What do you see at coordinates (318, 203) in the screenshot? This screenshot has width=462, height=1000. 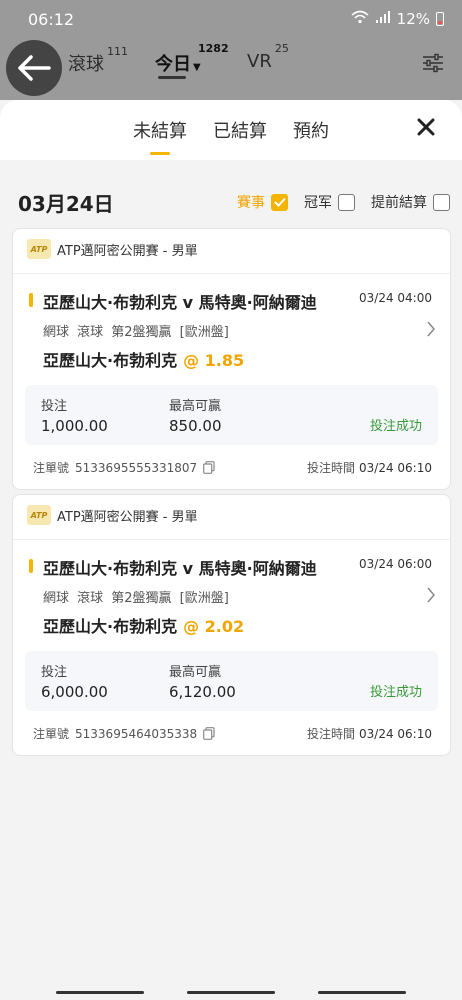 I see `filter-outright-label: 冠军` at bounding box center [318, 203].